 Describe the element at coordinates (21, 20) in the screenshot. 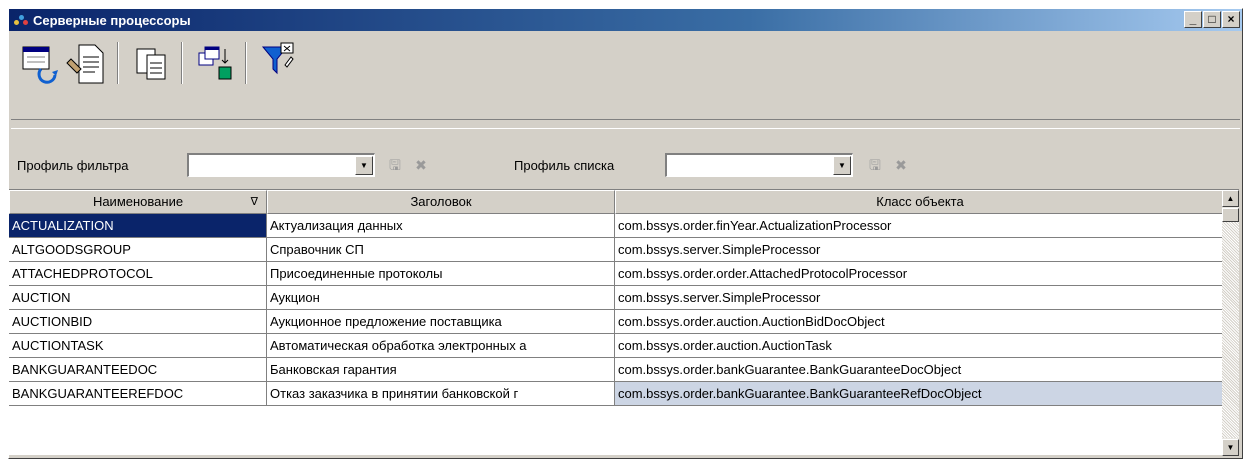

I see `app-icon` at that location.